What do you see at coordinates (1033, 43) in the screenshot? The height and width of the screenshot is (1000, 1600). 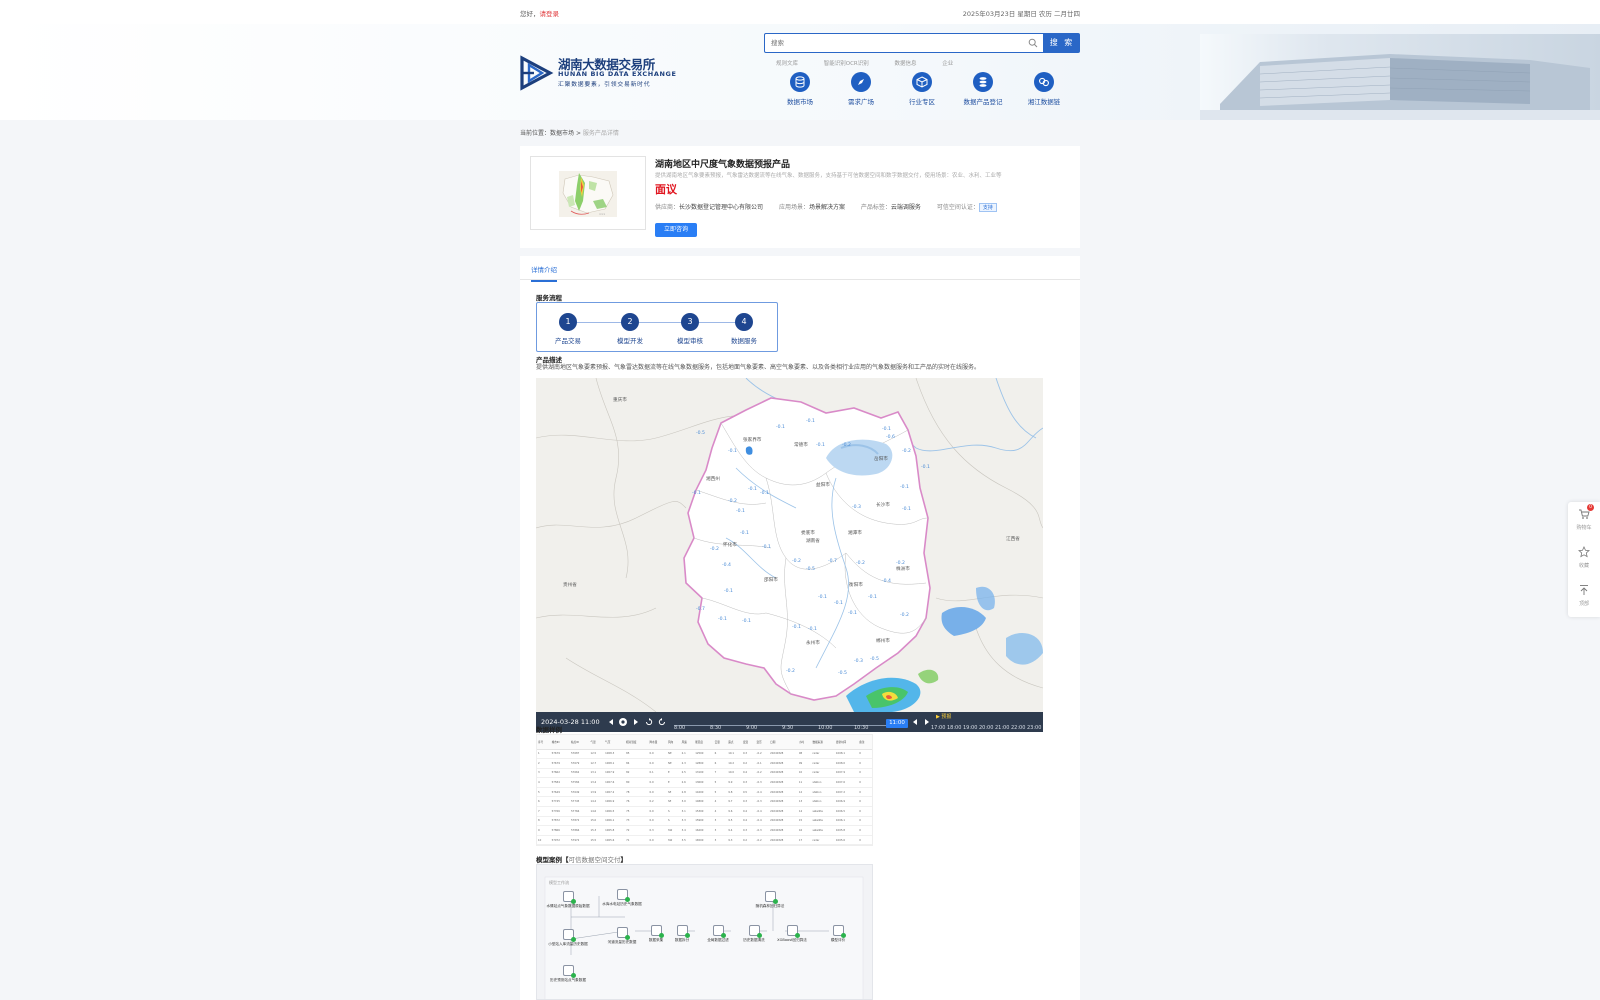 I see `search-icon` at bounding box center [1033, 43].